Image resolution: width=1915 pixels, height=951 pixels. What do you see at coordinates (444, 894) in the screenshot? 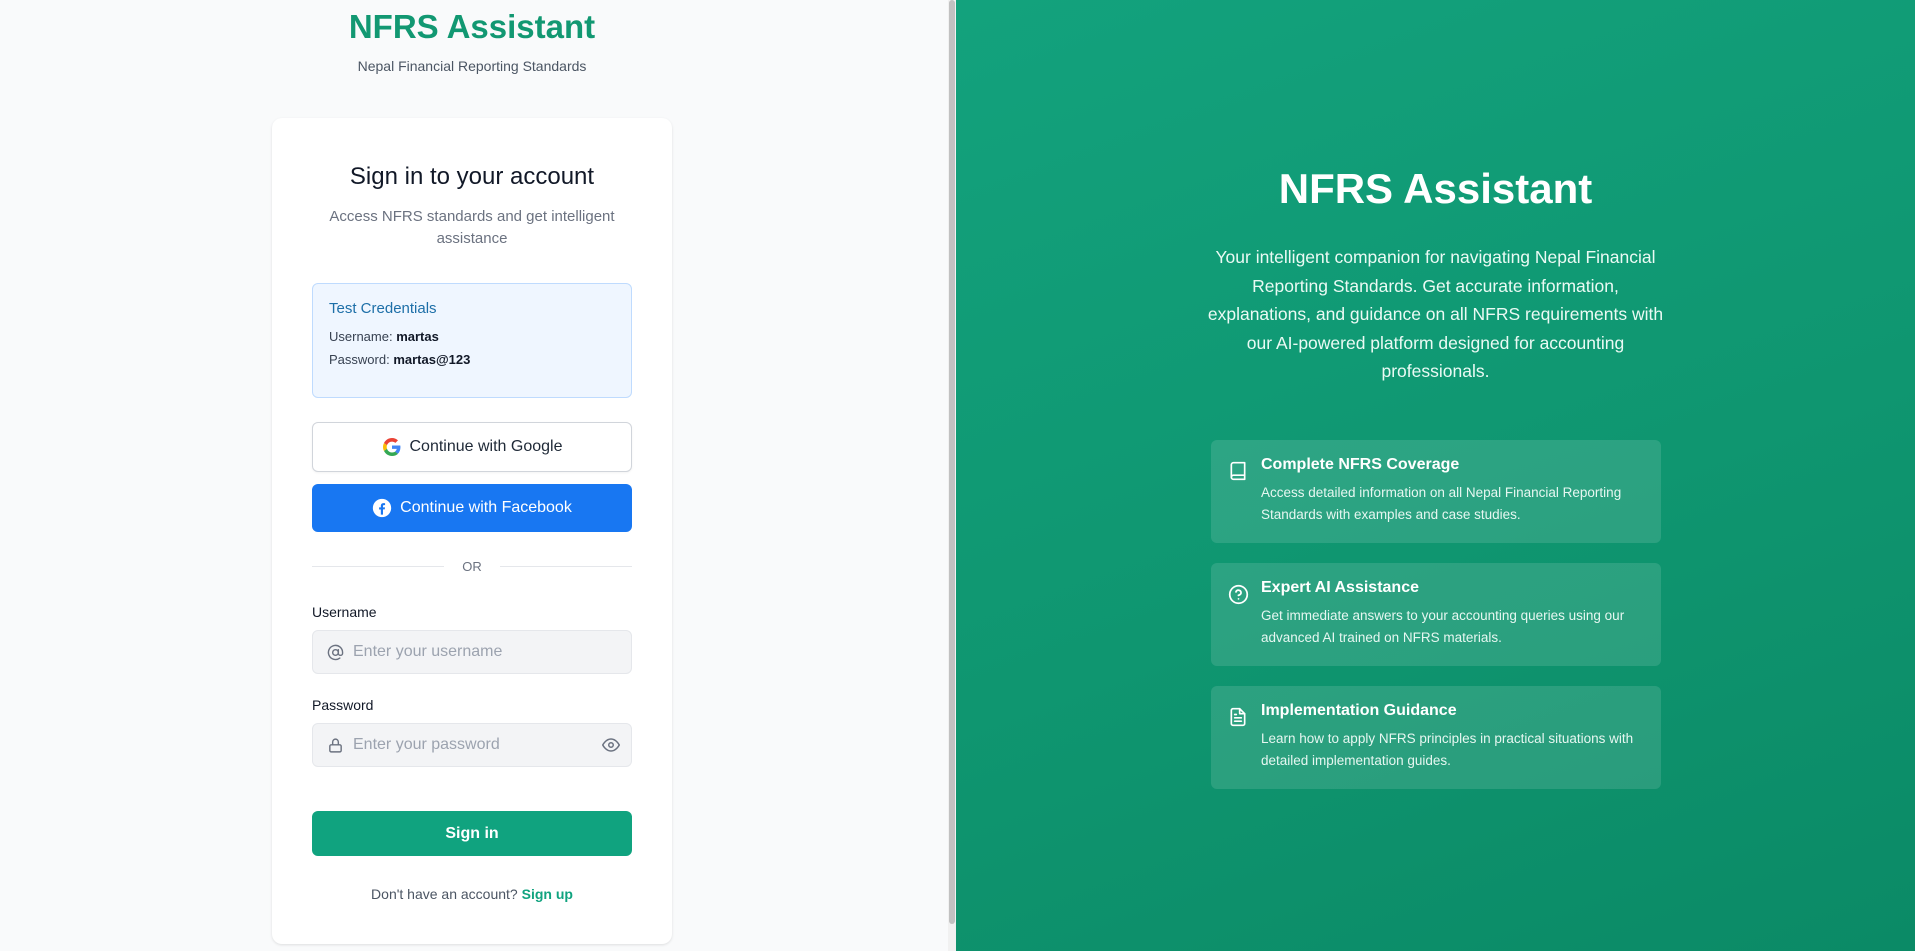
I see `signup-prompt: Don't have an account?` at bounding box center [444, 894].